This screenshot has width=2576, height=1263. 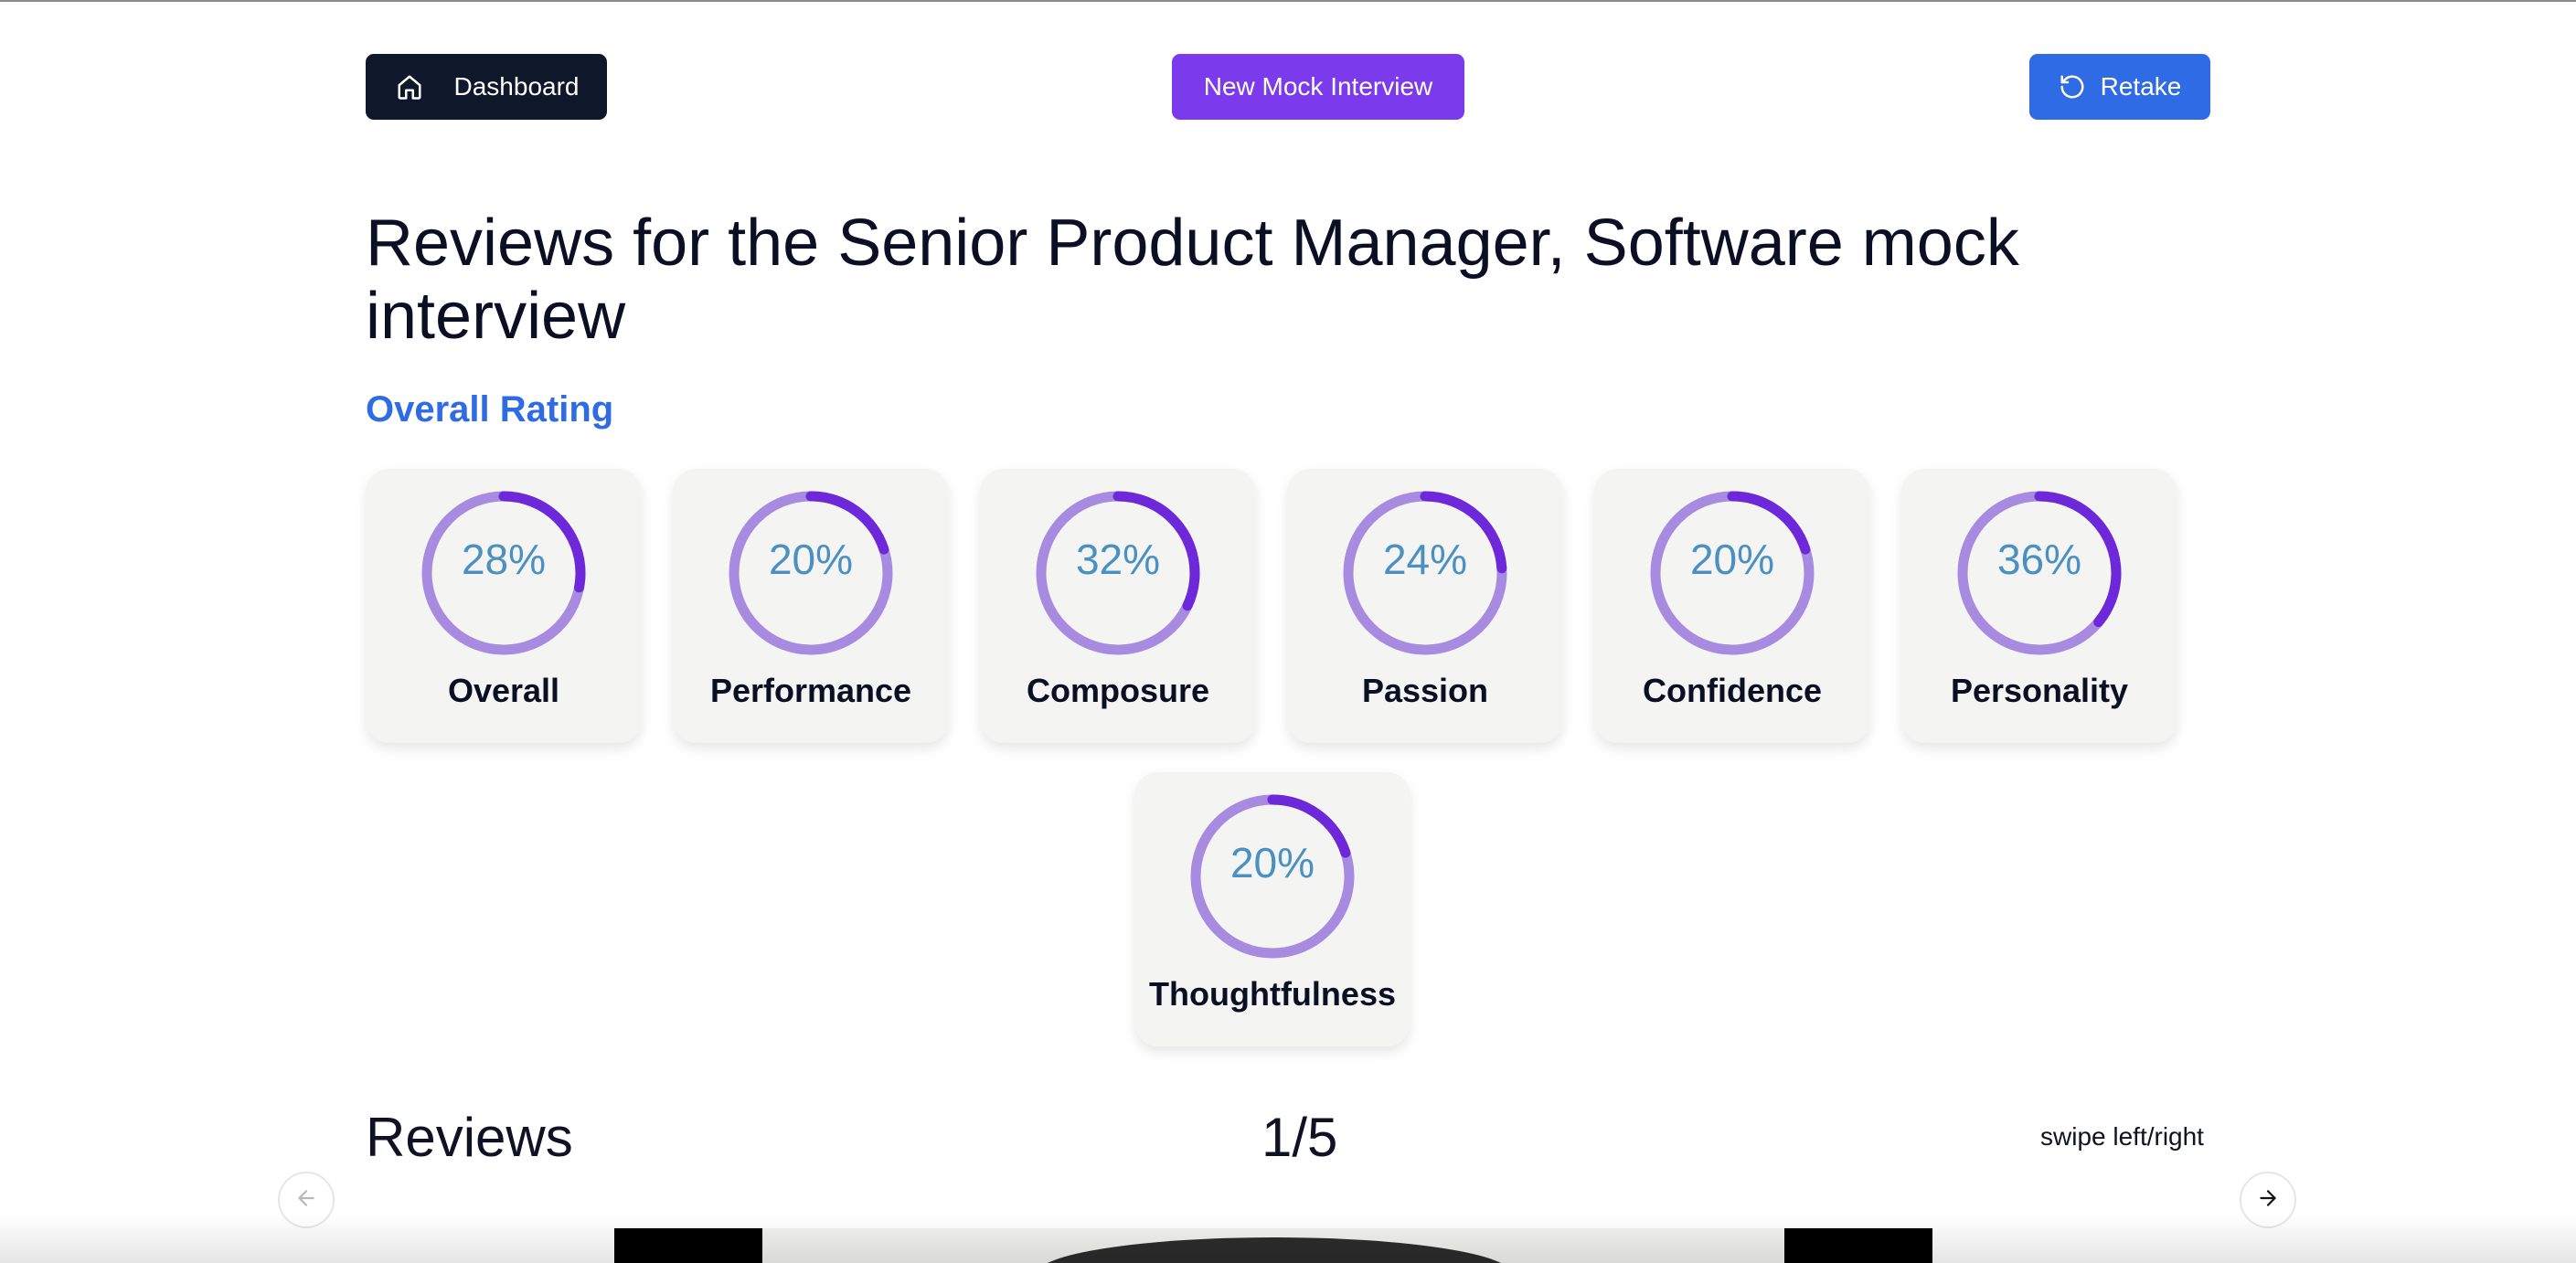 I want to click on rating-label: Personality, so click(x=2040, y=690).